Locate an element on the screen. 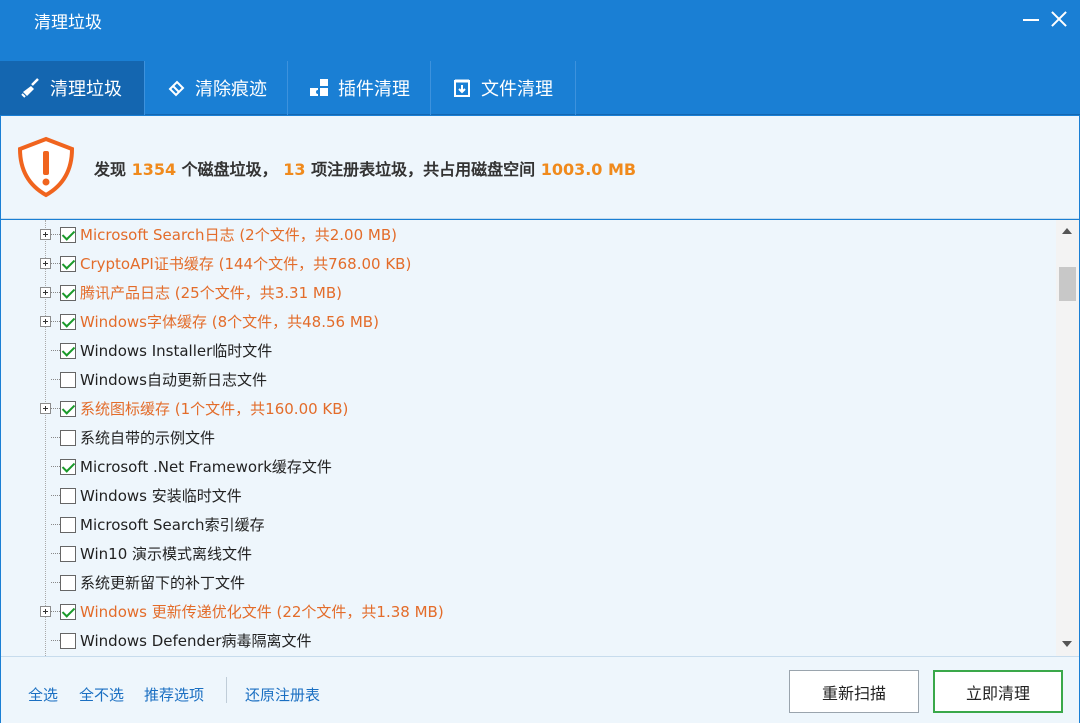 The height and width of the screenshot is (723, 1080). list-item: Windows自动更新日志文件 is located at coordinates (526, 379).